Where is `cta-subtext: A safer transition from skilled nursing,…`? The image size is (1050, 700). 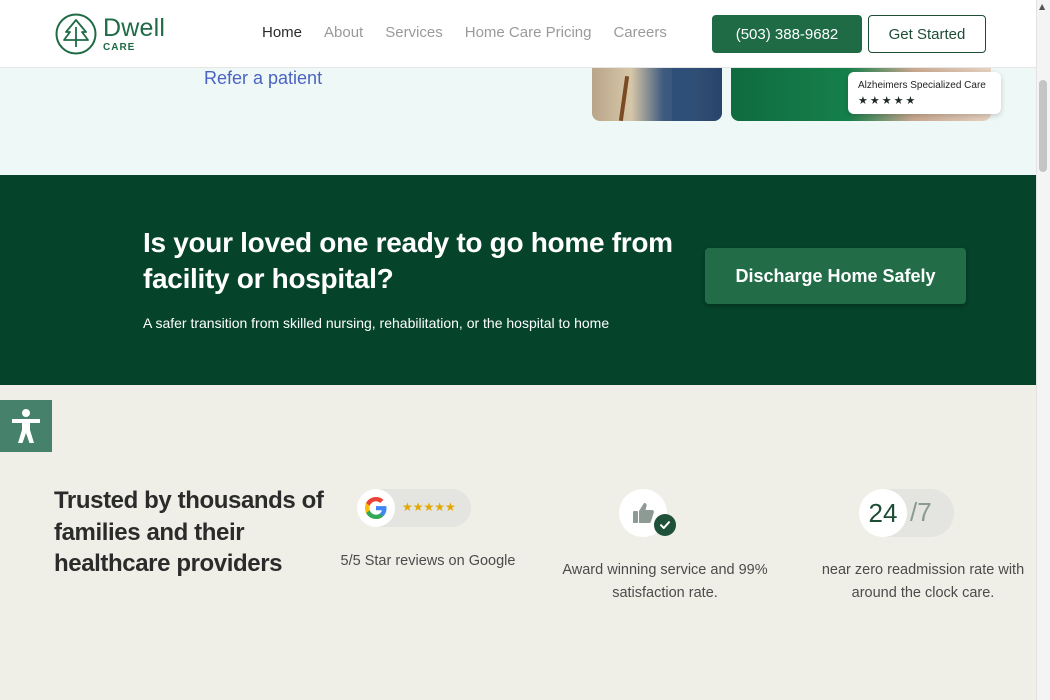 cta-subtext: A safer transition from skilled nursing,… is located at coordinates (376, 323).